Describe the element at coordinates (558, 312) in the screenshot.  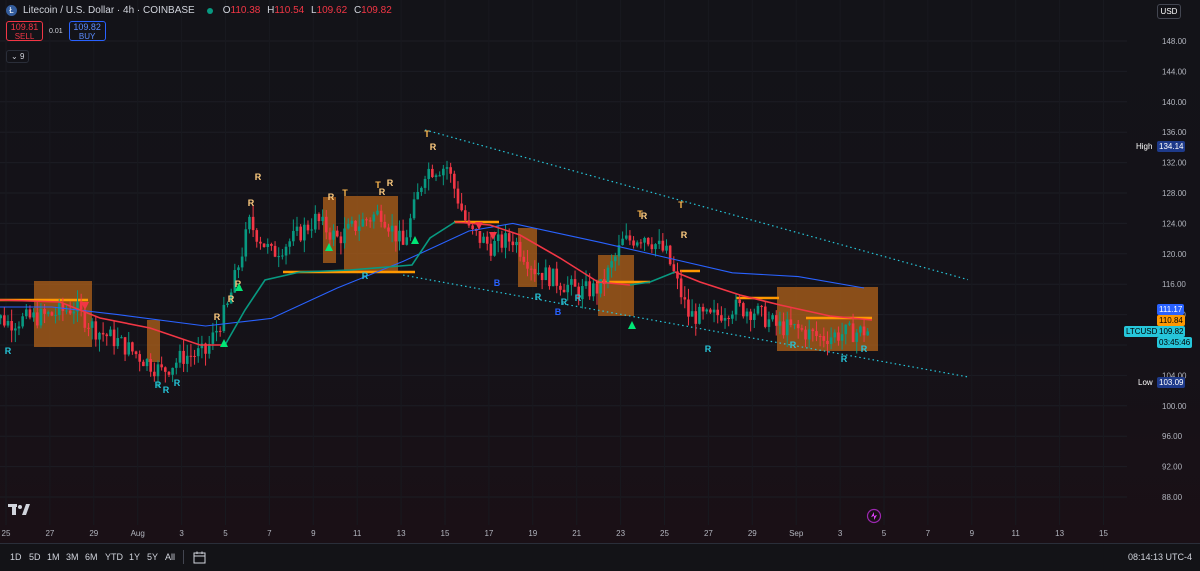
I see `signal-label: B` at that location.